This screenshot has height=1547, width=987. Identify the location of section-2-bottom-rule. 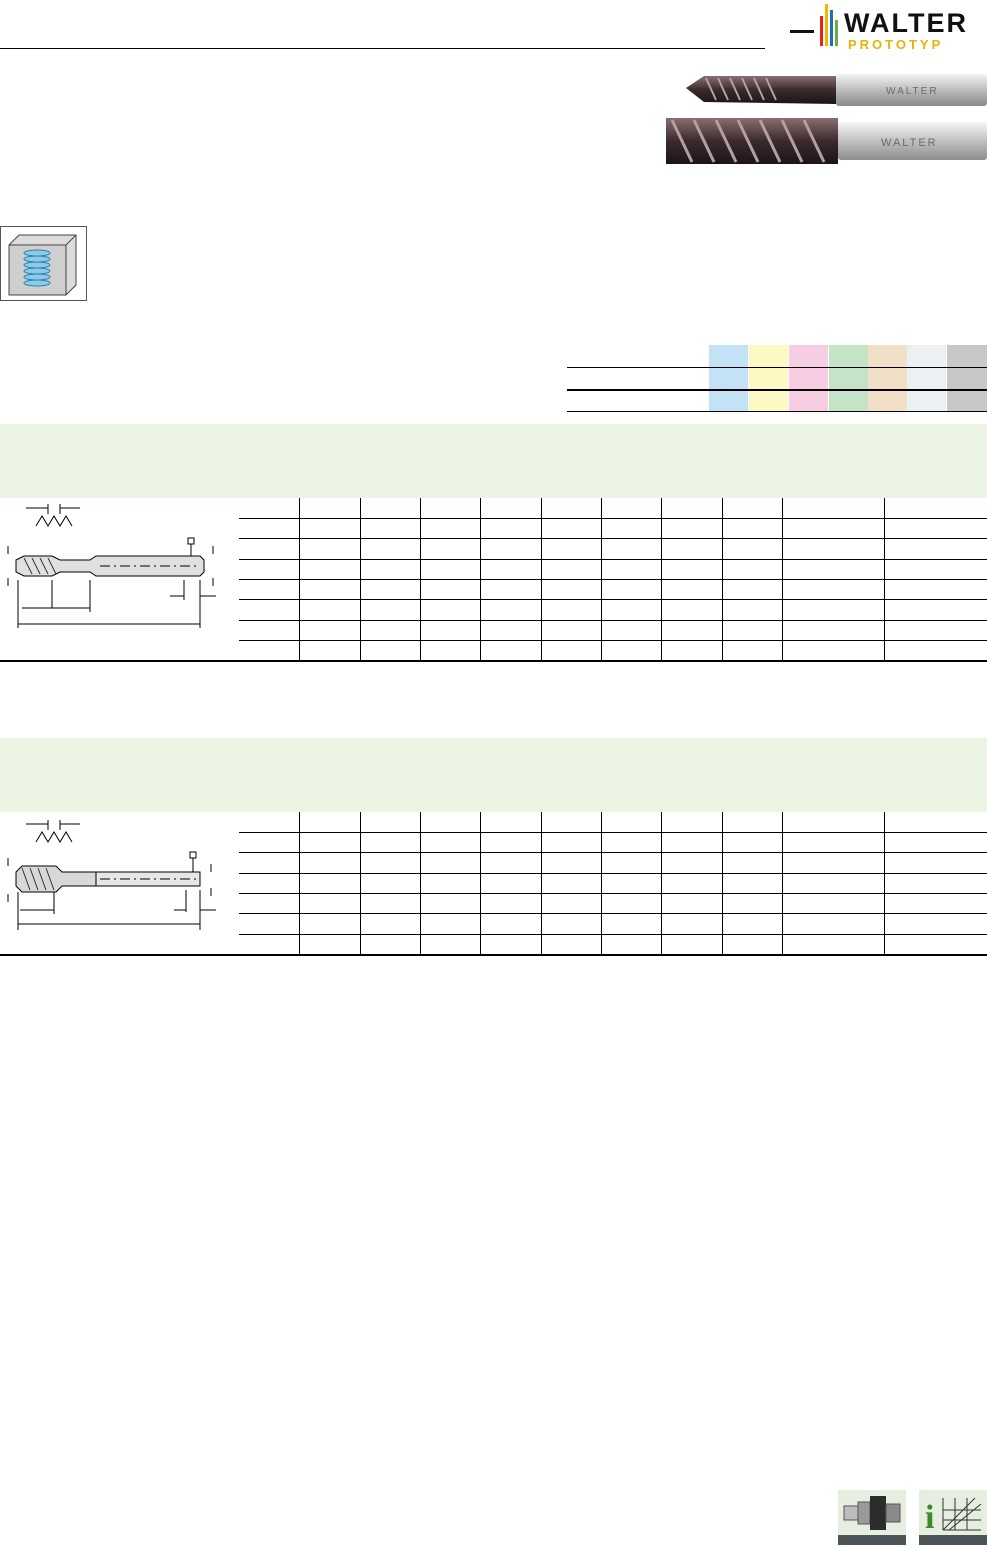
(493, 955).